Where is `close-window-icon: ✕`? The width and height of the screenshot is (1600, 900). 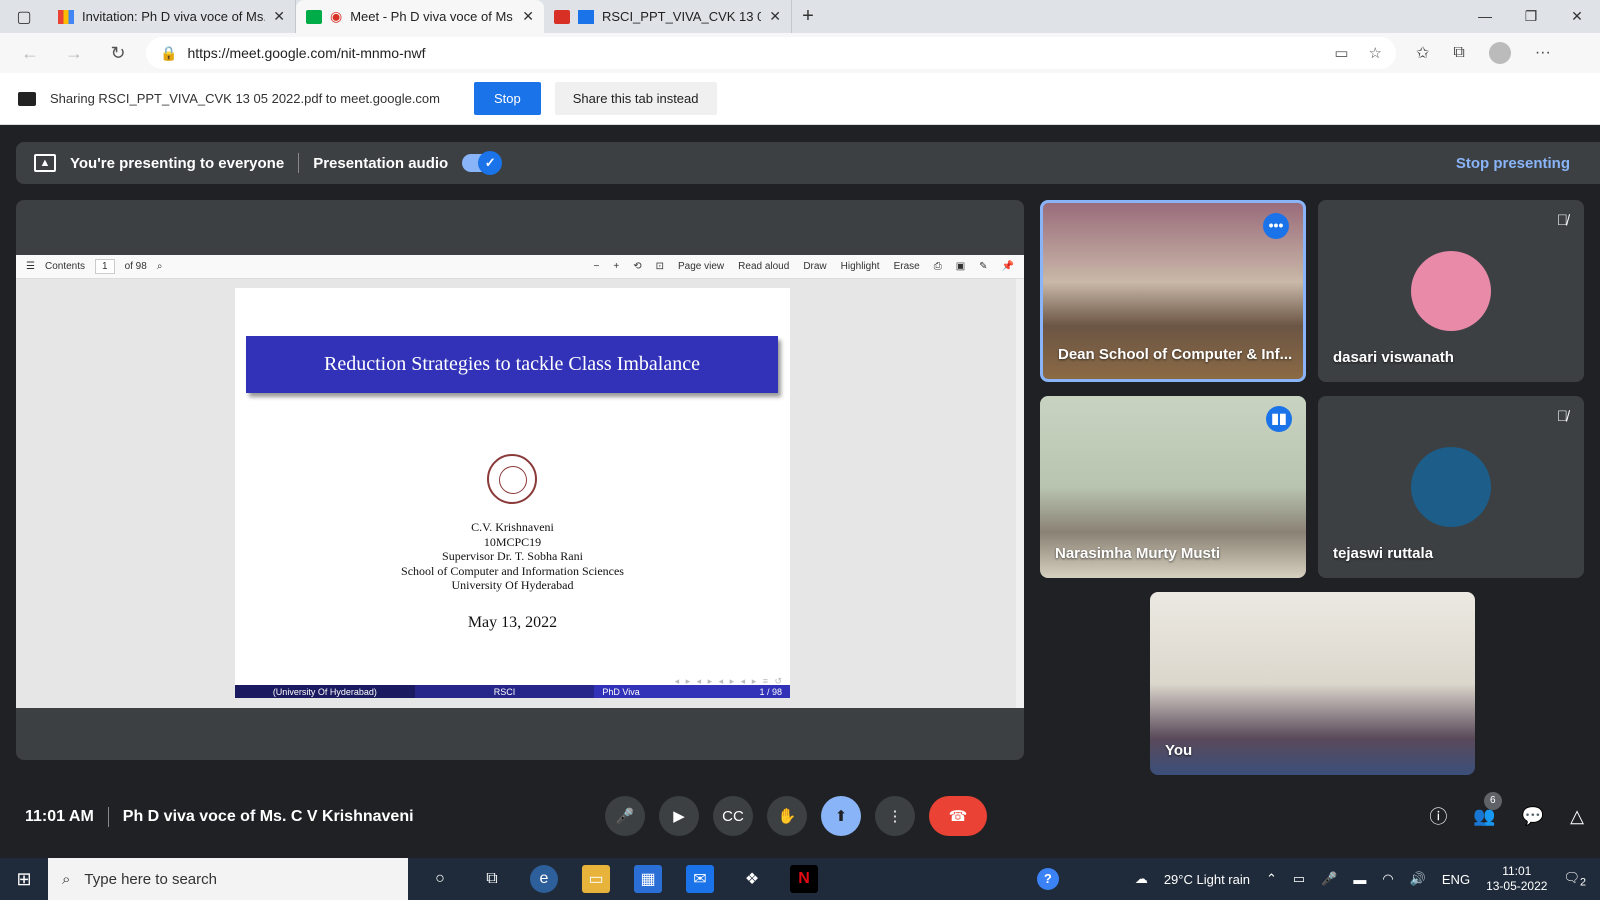
close-window-icon: ✕ is located at coordinates (1577, 16).